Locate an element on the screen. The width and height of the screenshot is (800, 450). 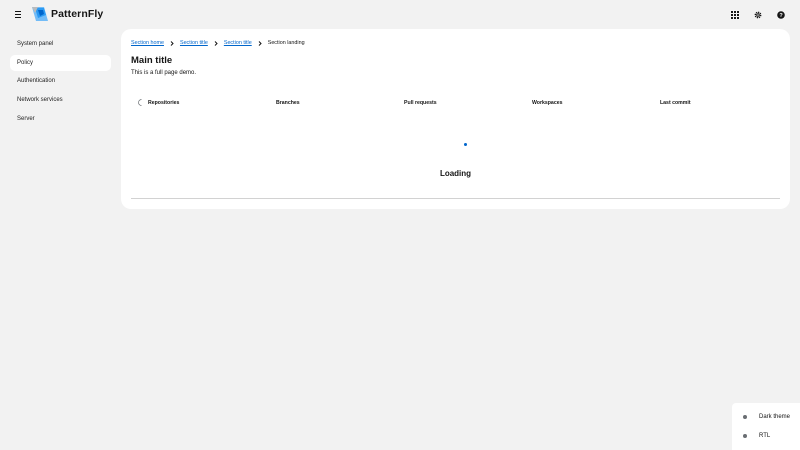
sidebar-item-server: Server is located at coordinates (60, 119).